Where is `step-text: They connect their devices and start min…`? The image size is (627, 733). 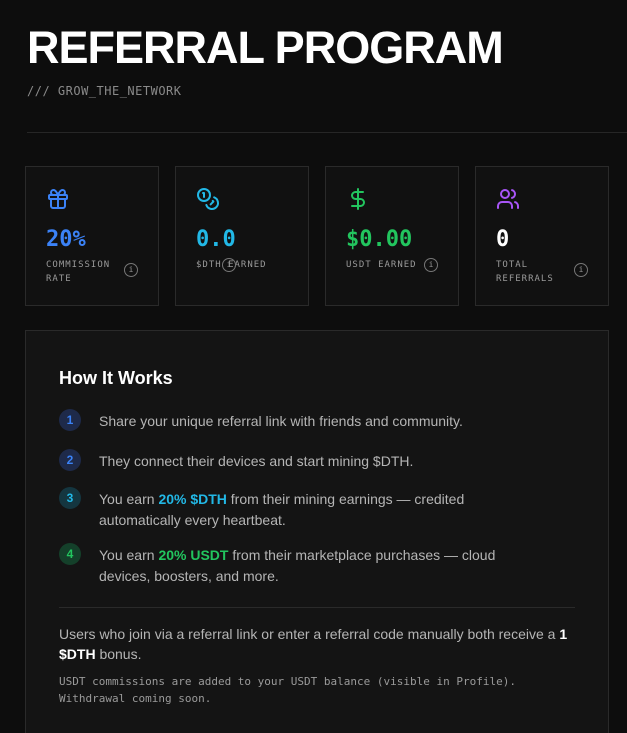 step-text: They connect their devices and start min… is located at coordinates (256, 461).